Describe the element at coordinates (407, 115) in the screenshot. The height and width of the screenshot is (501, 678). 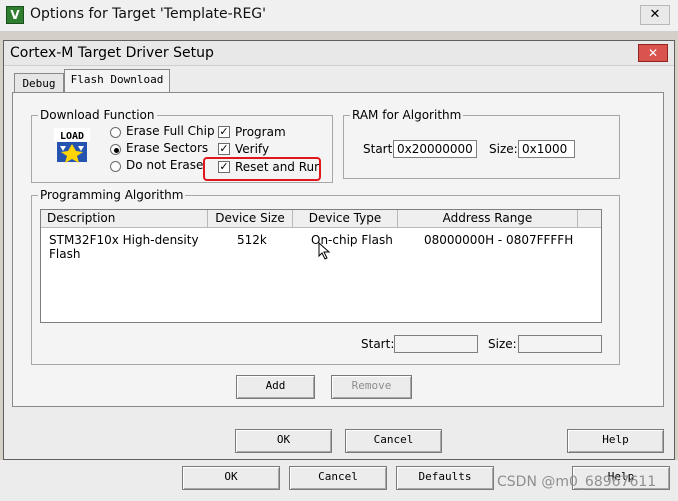
I see `ram-group-label: RAM for Algorithm` at that location.